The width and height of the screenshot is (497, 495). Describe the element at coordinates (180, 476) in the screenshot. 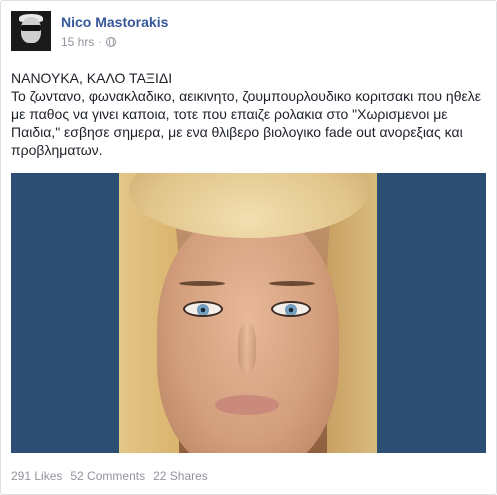

I see `shares-count: 22 Shares` at that location.